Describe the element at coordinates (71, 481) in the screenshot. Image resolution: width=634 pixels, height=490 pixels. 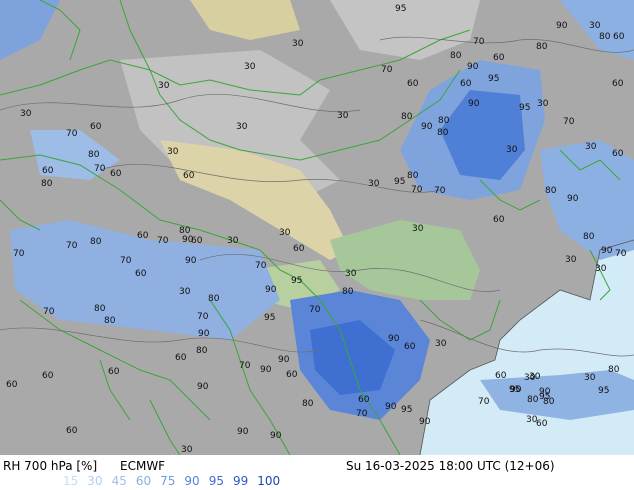
I see `legend-value: 15` at that location.